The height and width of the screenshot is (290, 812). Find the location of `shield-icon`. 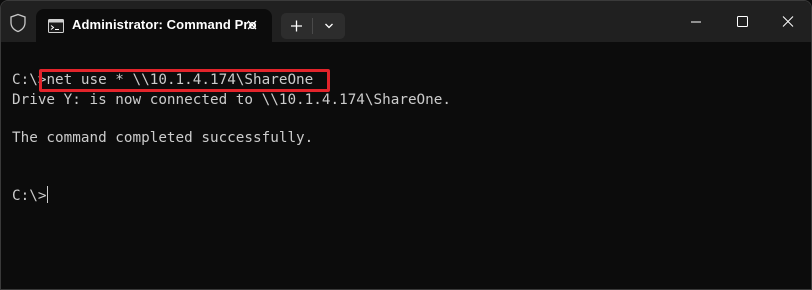

shield-icon is located at coordinates (18, 23).